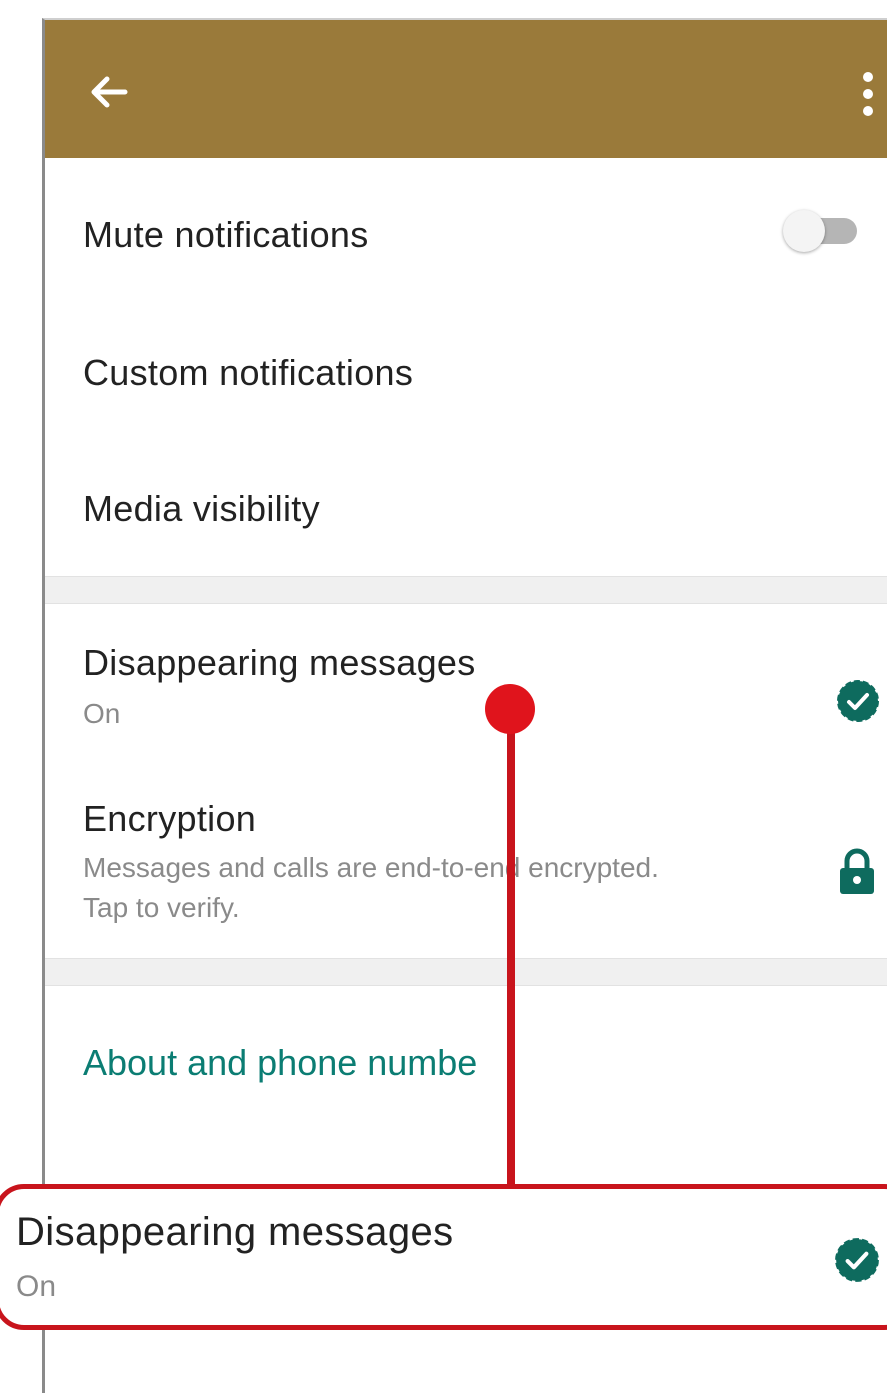 This screenshot has width=887, height=1393. What do you see at coordinates (466, 375) in the screenshot?
I see `custom-notifications-row: Custom notifications` at bounding box center [466, 375].